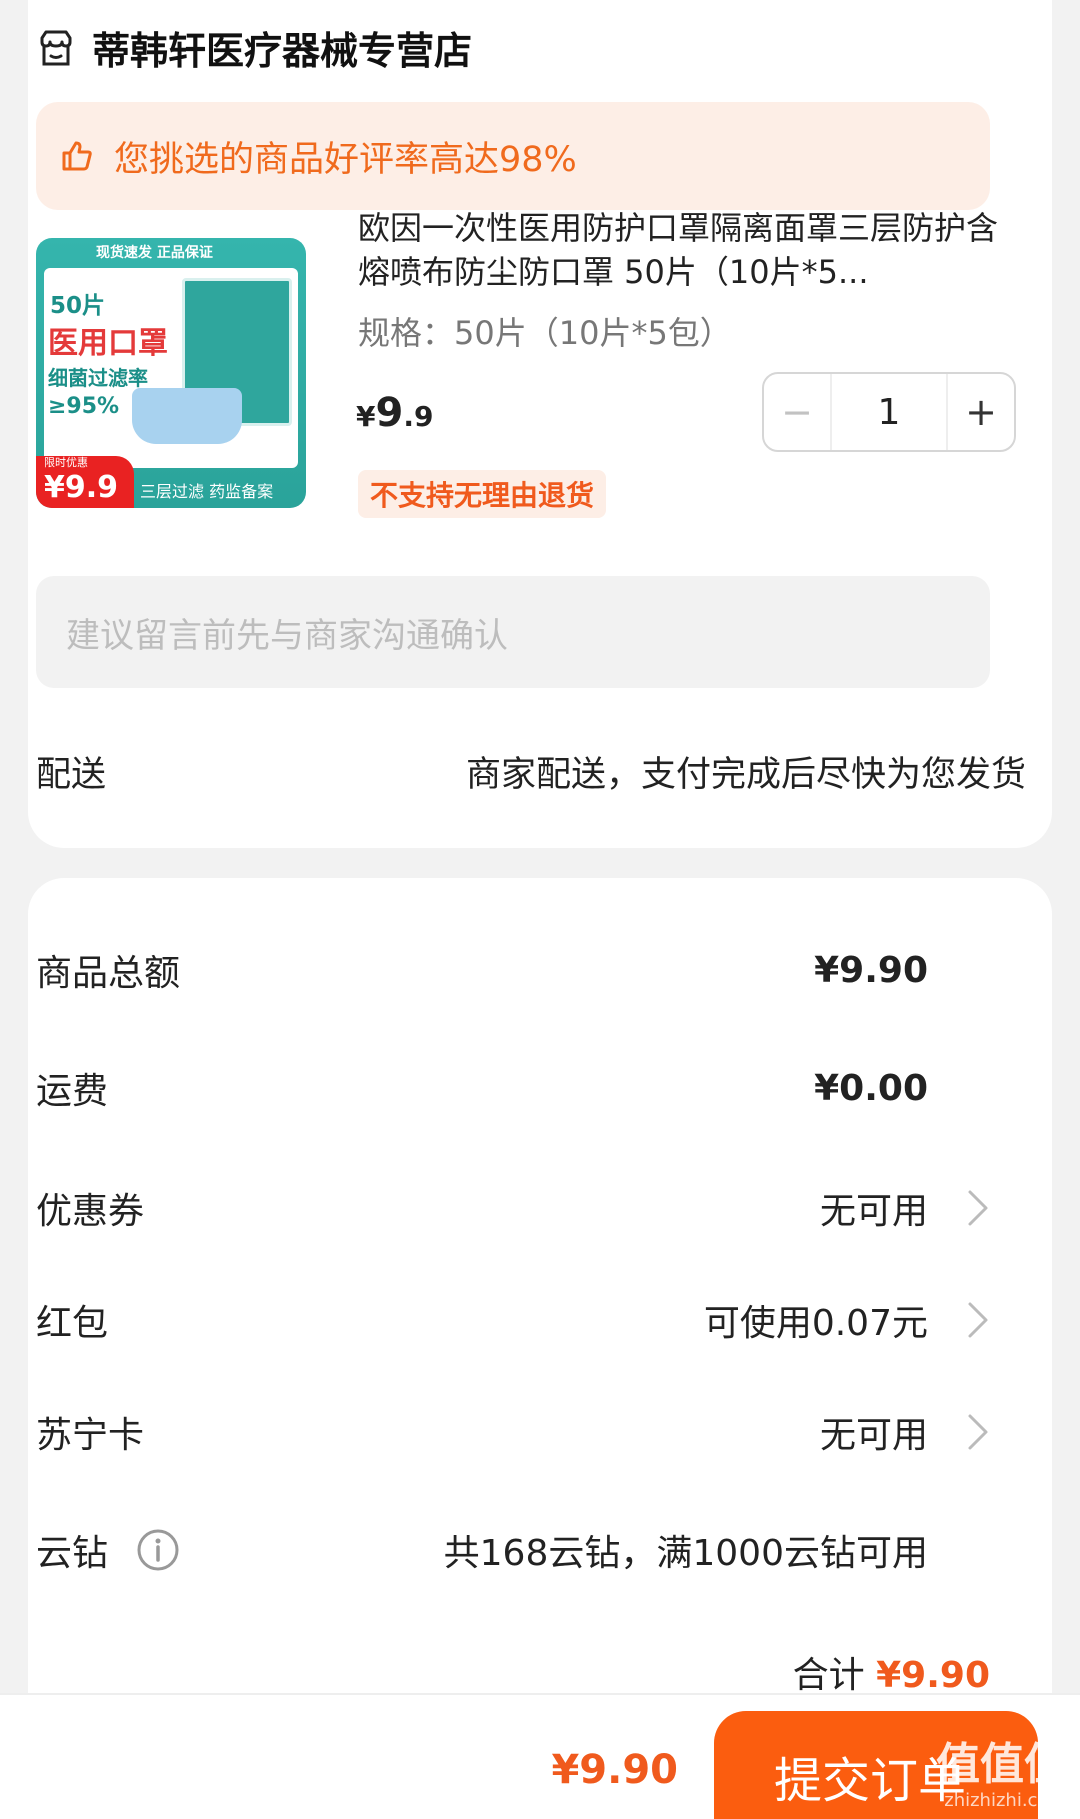 The width and height of the screenshot is (1080, 1819). What do you see at coordinates (207, 491) in the screenshot?
I see `product-image-bottom-text: 三层过滤 药监备案` at bounding box center [207, 491].